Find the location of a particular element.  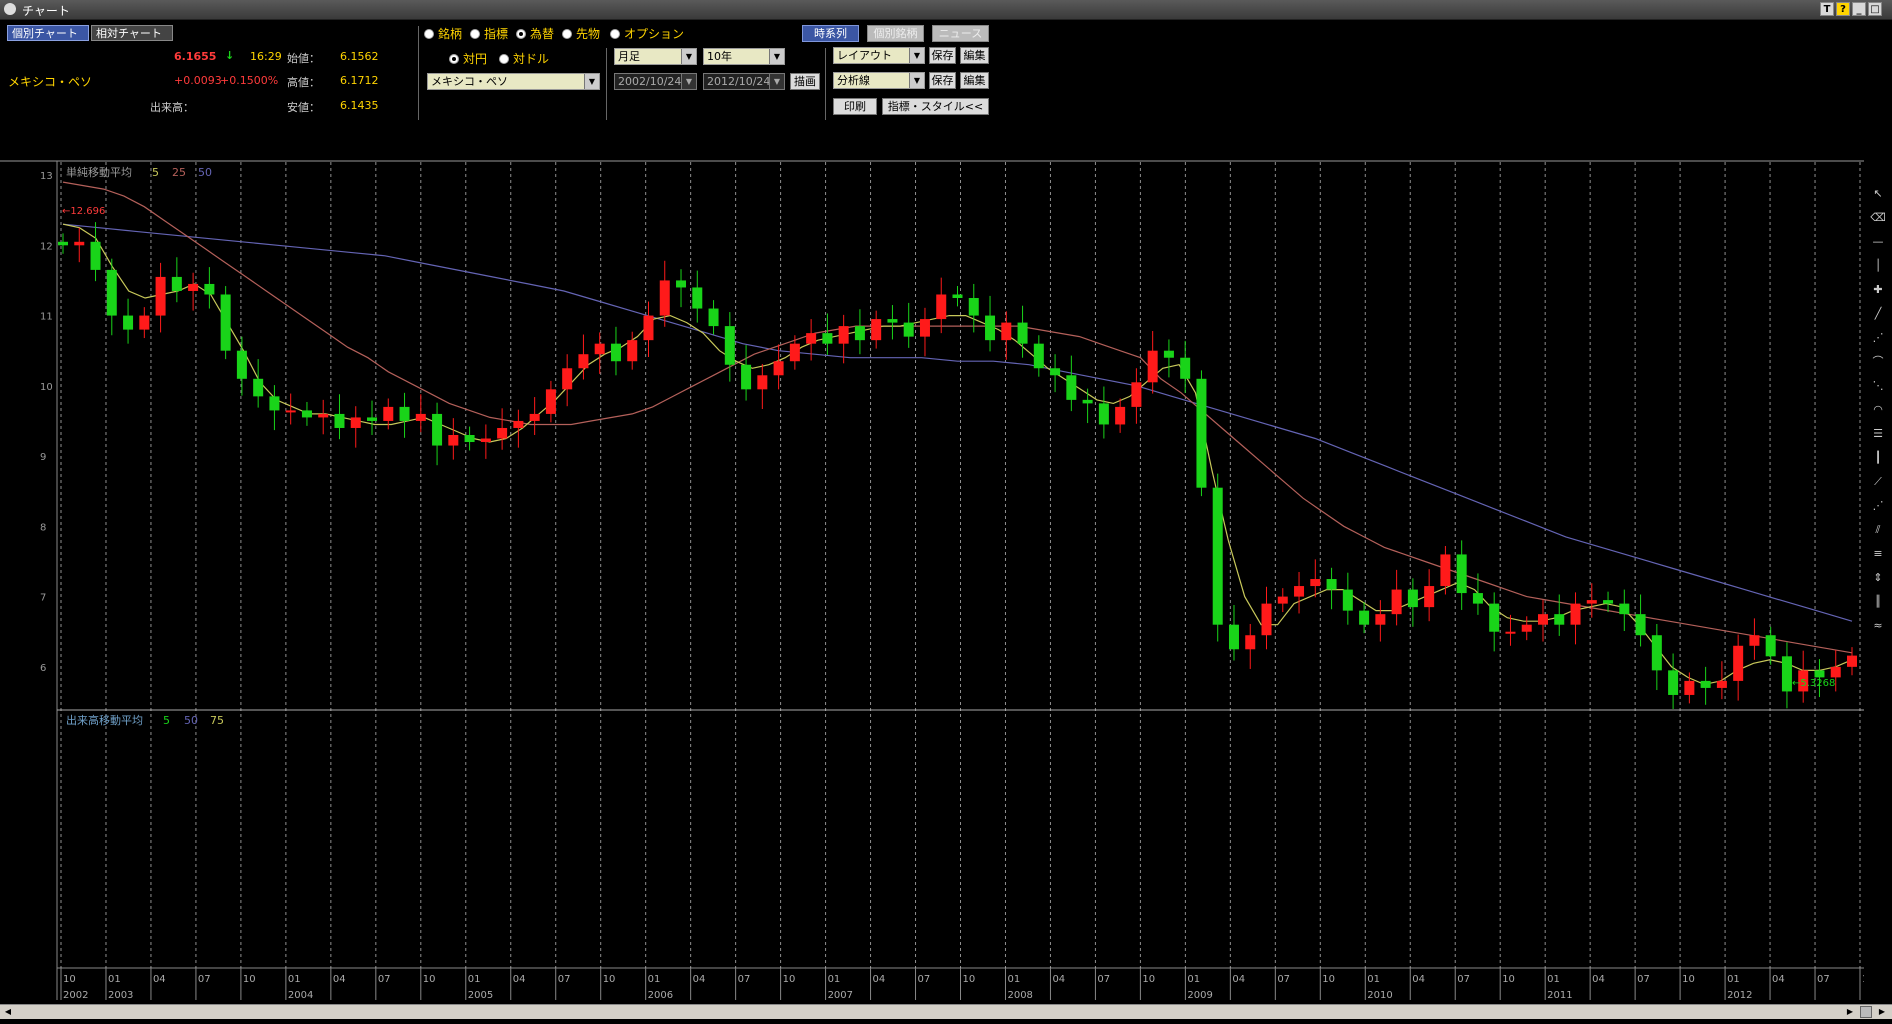

fibonacci-arc-icon: ◠ is located at coordinates (1878, 410).